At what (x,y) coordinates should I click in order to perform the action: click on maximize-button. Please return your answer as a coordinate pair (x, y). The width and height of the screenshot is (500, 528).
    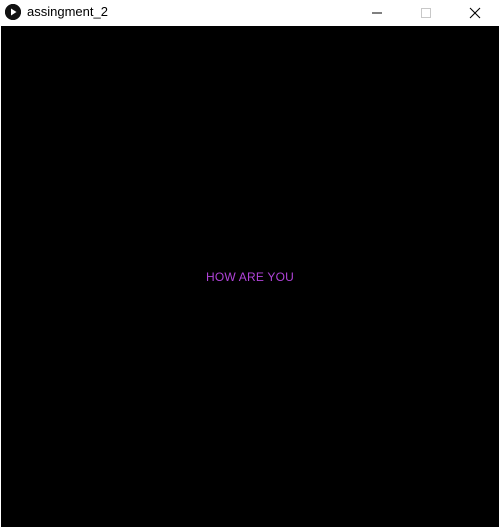
    Looking at the image, I should click on (426, 12).